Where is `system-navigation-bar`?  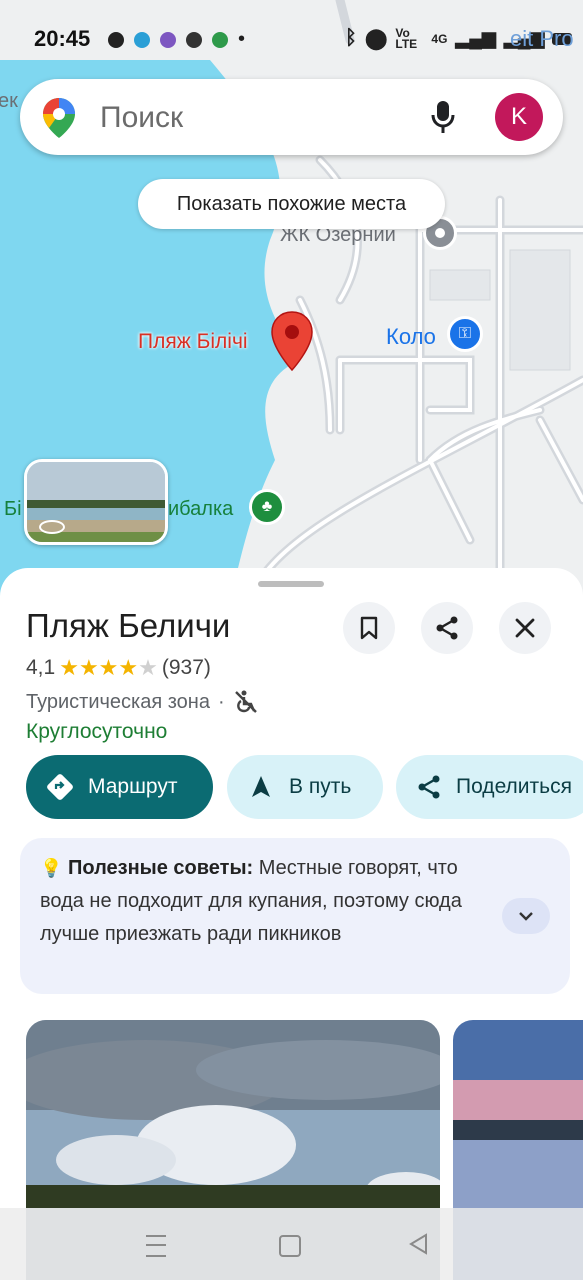 system-navigation-bar is located at coordinates (291, 1244).